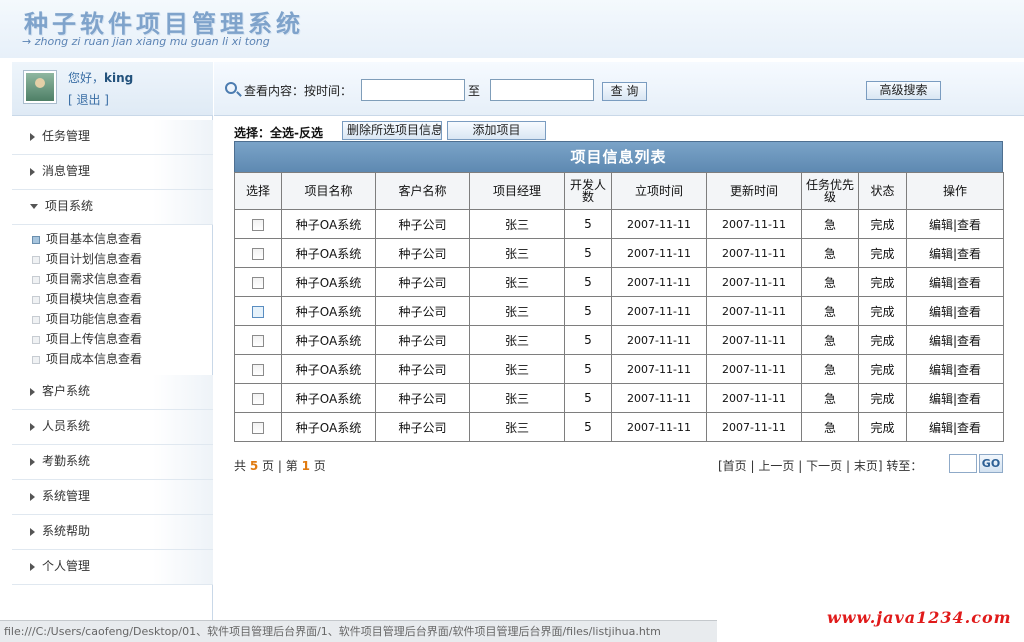 The height and width of the screenshot is (642, 1024). I want to click on logout-link: [ 退出 ], so click(88, 99).